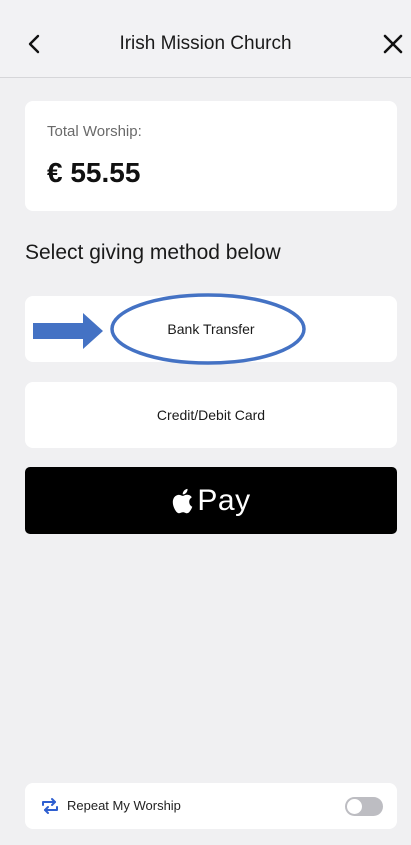 Image resolution: width=411 pixels, height=845 pixels. Describe the element at coordinates (208, 329) in the screenshot. I see `annotation-highlight-ellipse` at that location.